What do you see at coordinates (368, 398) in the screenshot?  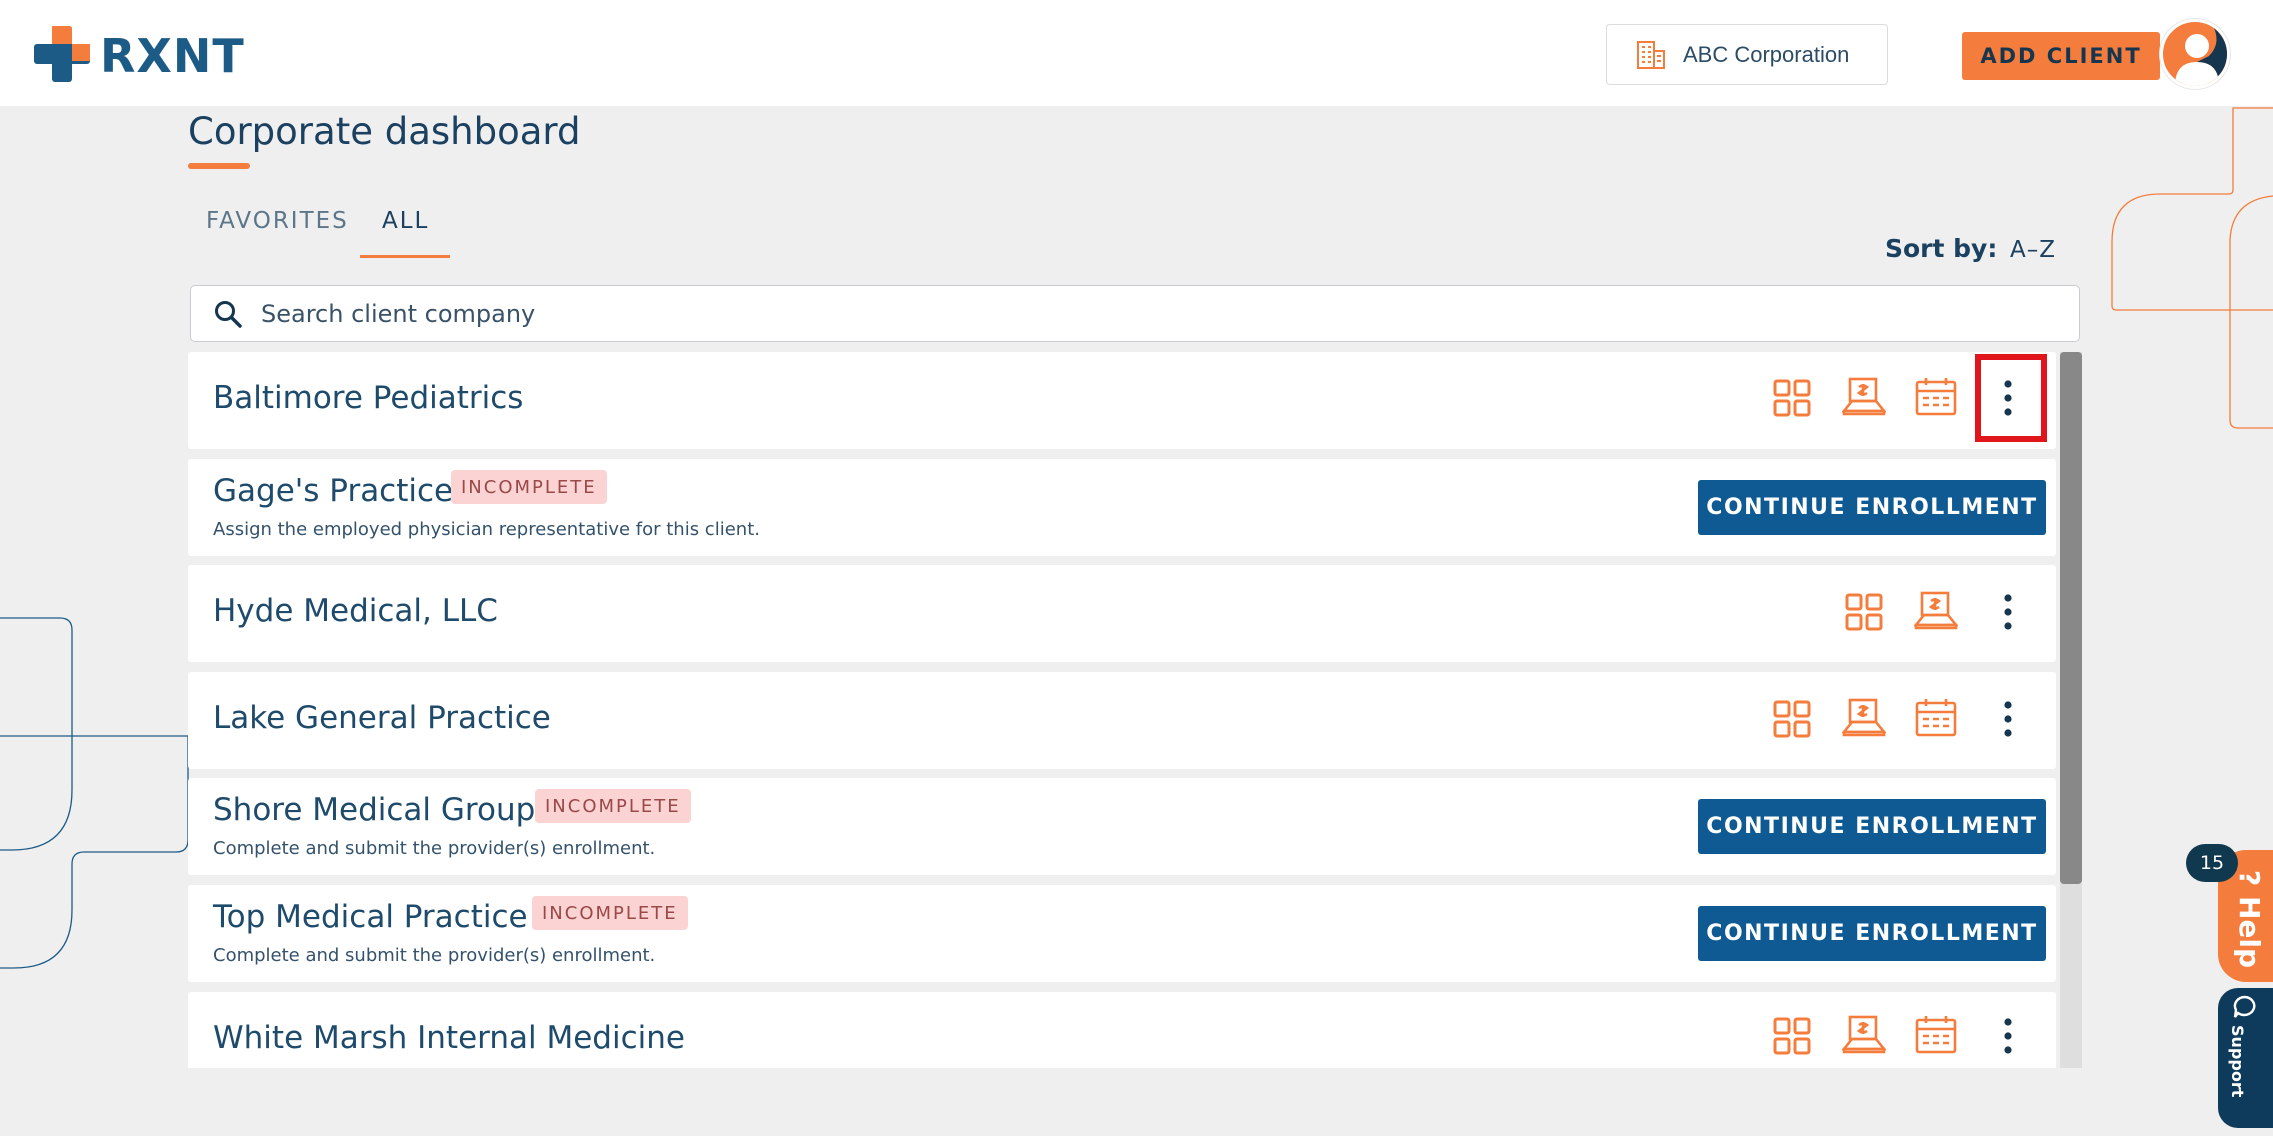 I see `client-name: Baltimore Pediatrics` at bounding box center [368, 398].